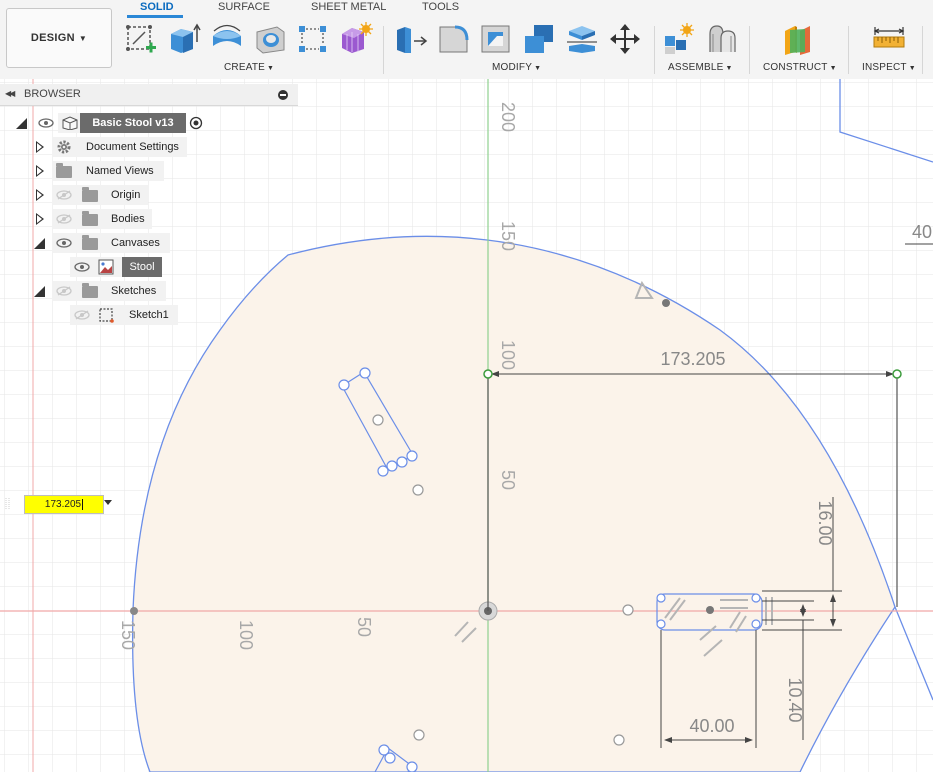  I want to click on new-component-icon, so click(679, 39).